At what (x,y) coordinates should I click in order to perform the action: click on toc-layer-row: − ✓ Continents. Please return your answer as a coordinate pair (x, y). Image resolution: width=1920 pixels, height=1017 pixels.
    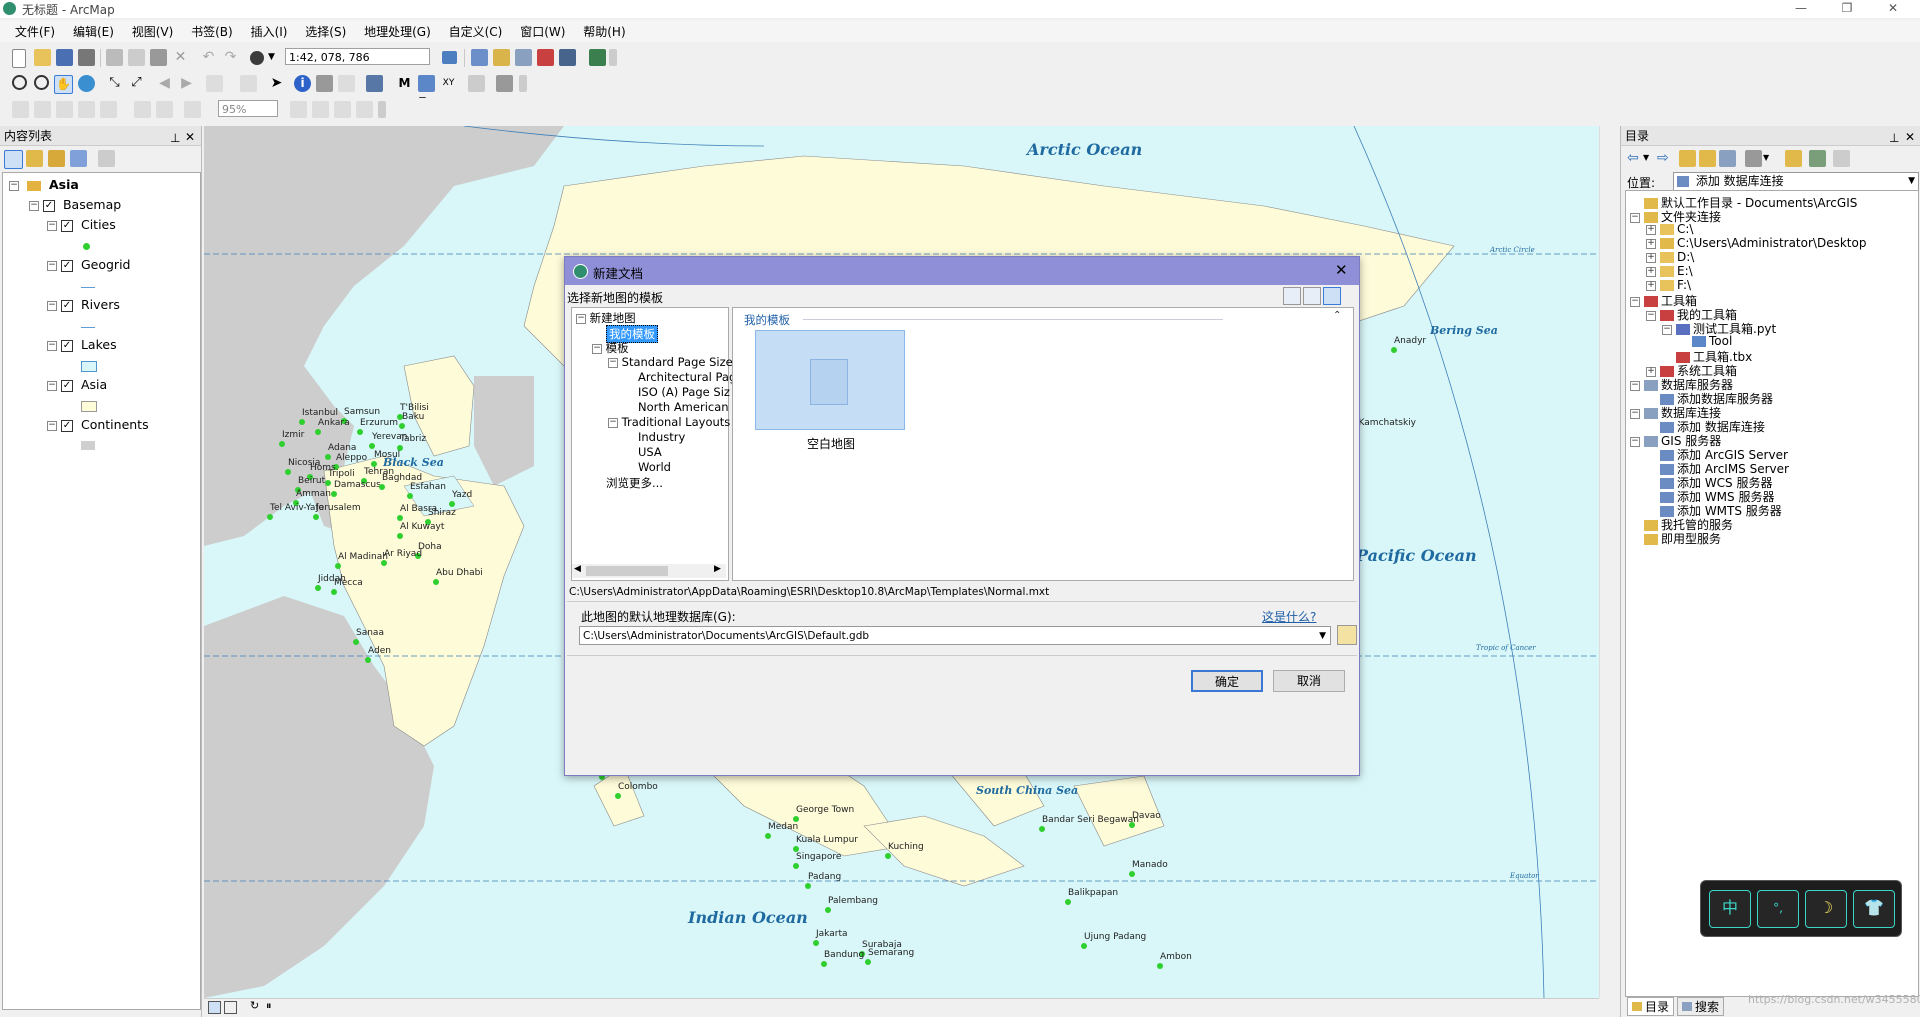
    Looking at the image, I should click on (98, 424).